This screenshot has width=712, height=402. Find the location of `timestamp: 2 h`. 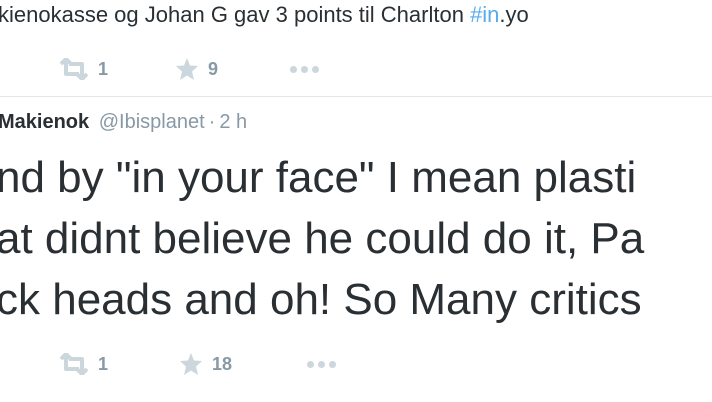

timestamp: 2 h is located at coordinates (233, 122).